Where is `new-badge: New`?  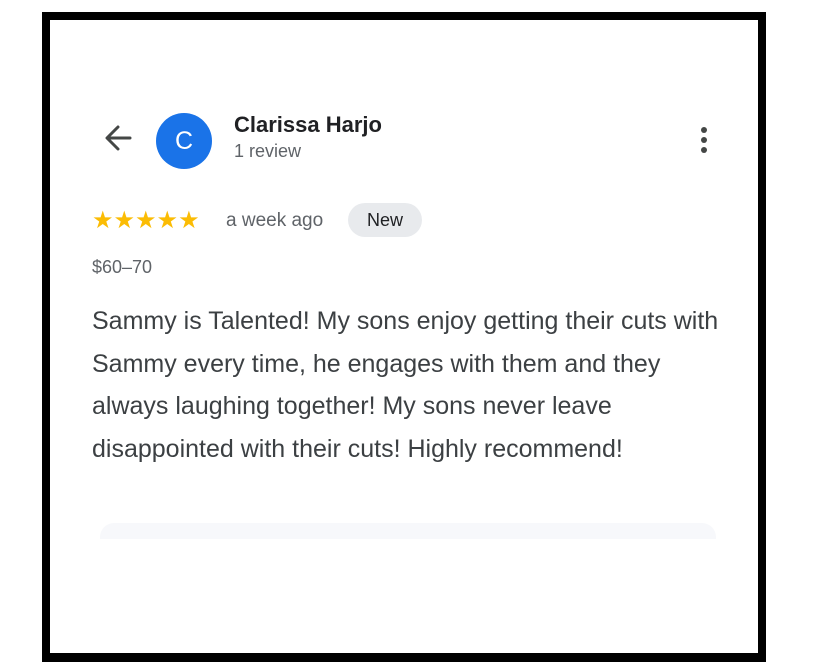
new-badge: New is located at coordinates (385, 220).